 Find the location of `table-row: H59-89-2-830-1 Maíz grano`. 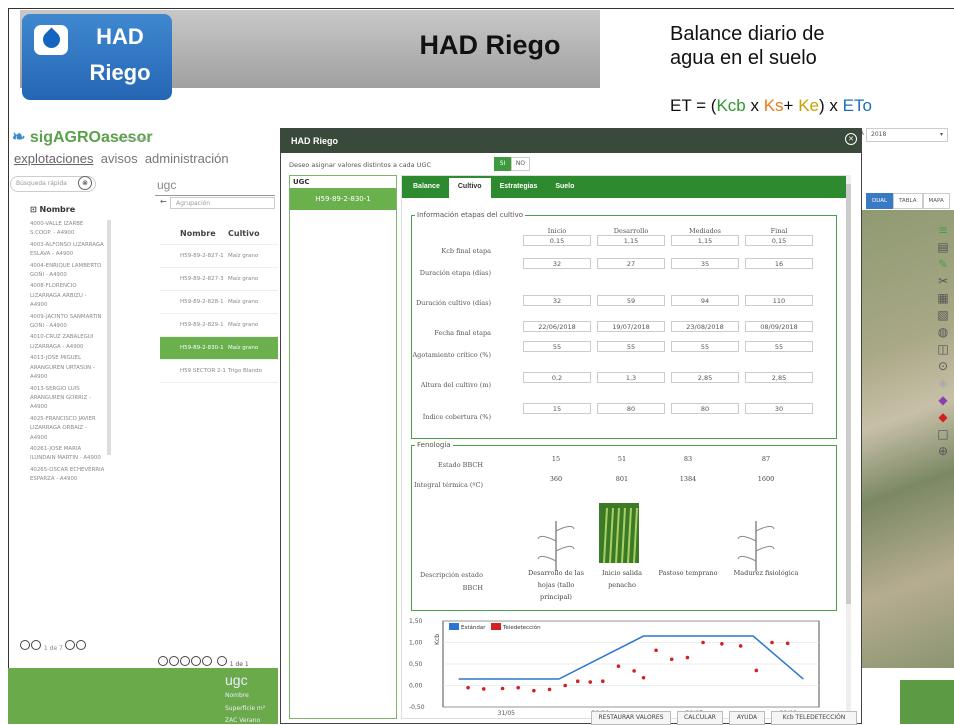

table-row: H59-89-2-830-1 Maíz grano is located at coordinates (219, 348).